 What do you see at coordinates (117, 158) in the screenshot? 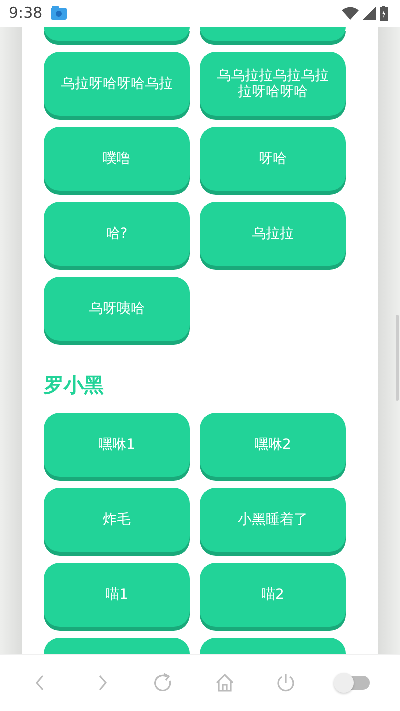
I see `sound-button: 噗噜` at bounding box center [117, 158].